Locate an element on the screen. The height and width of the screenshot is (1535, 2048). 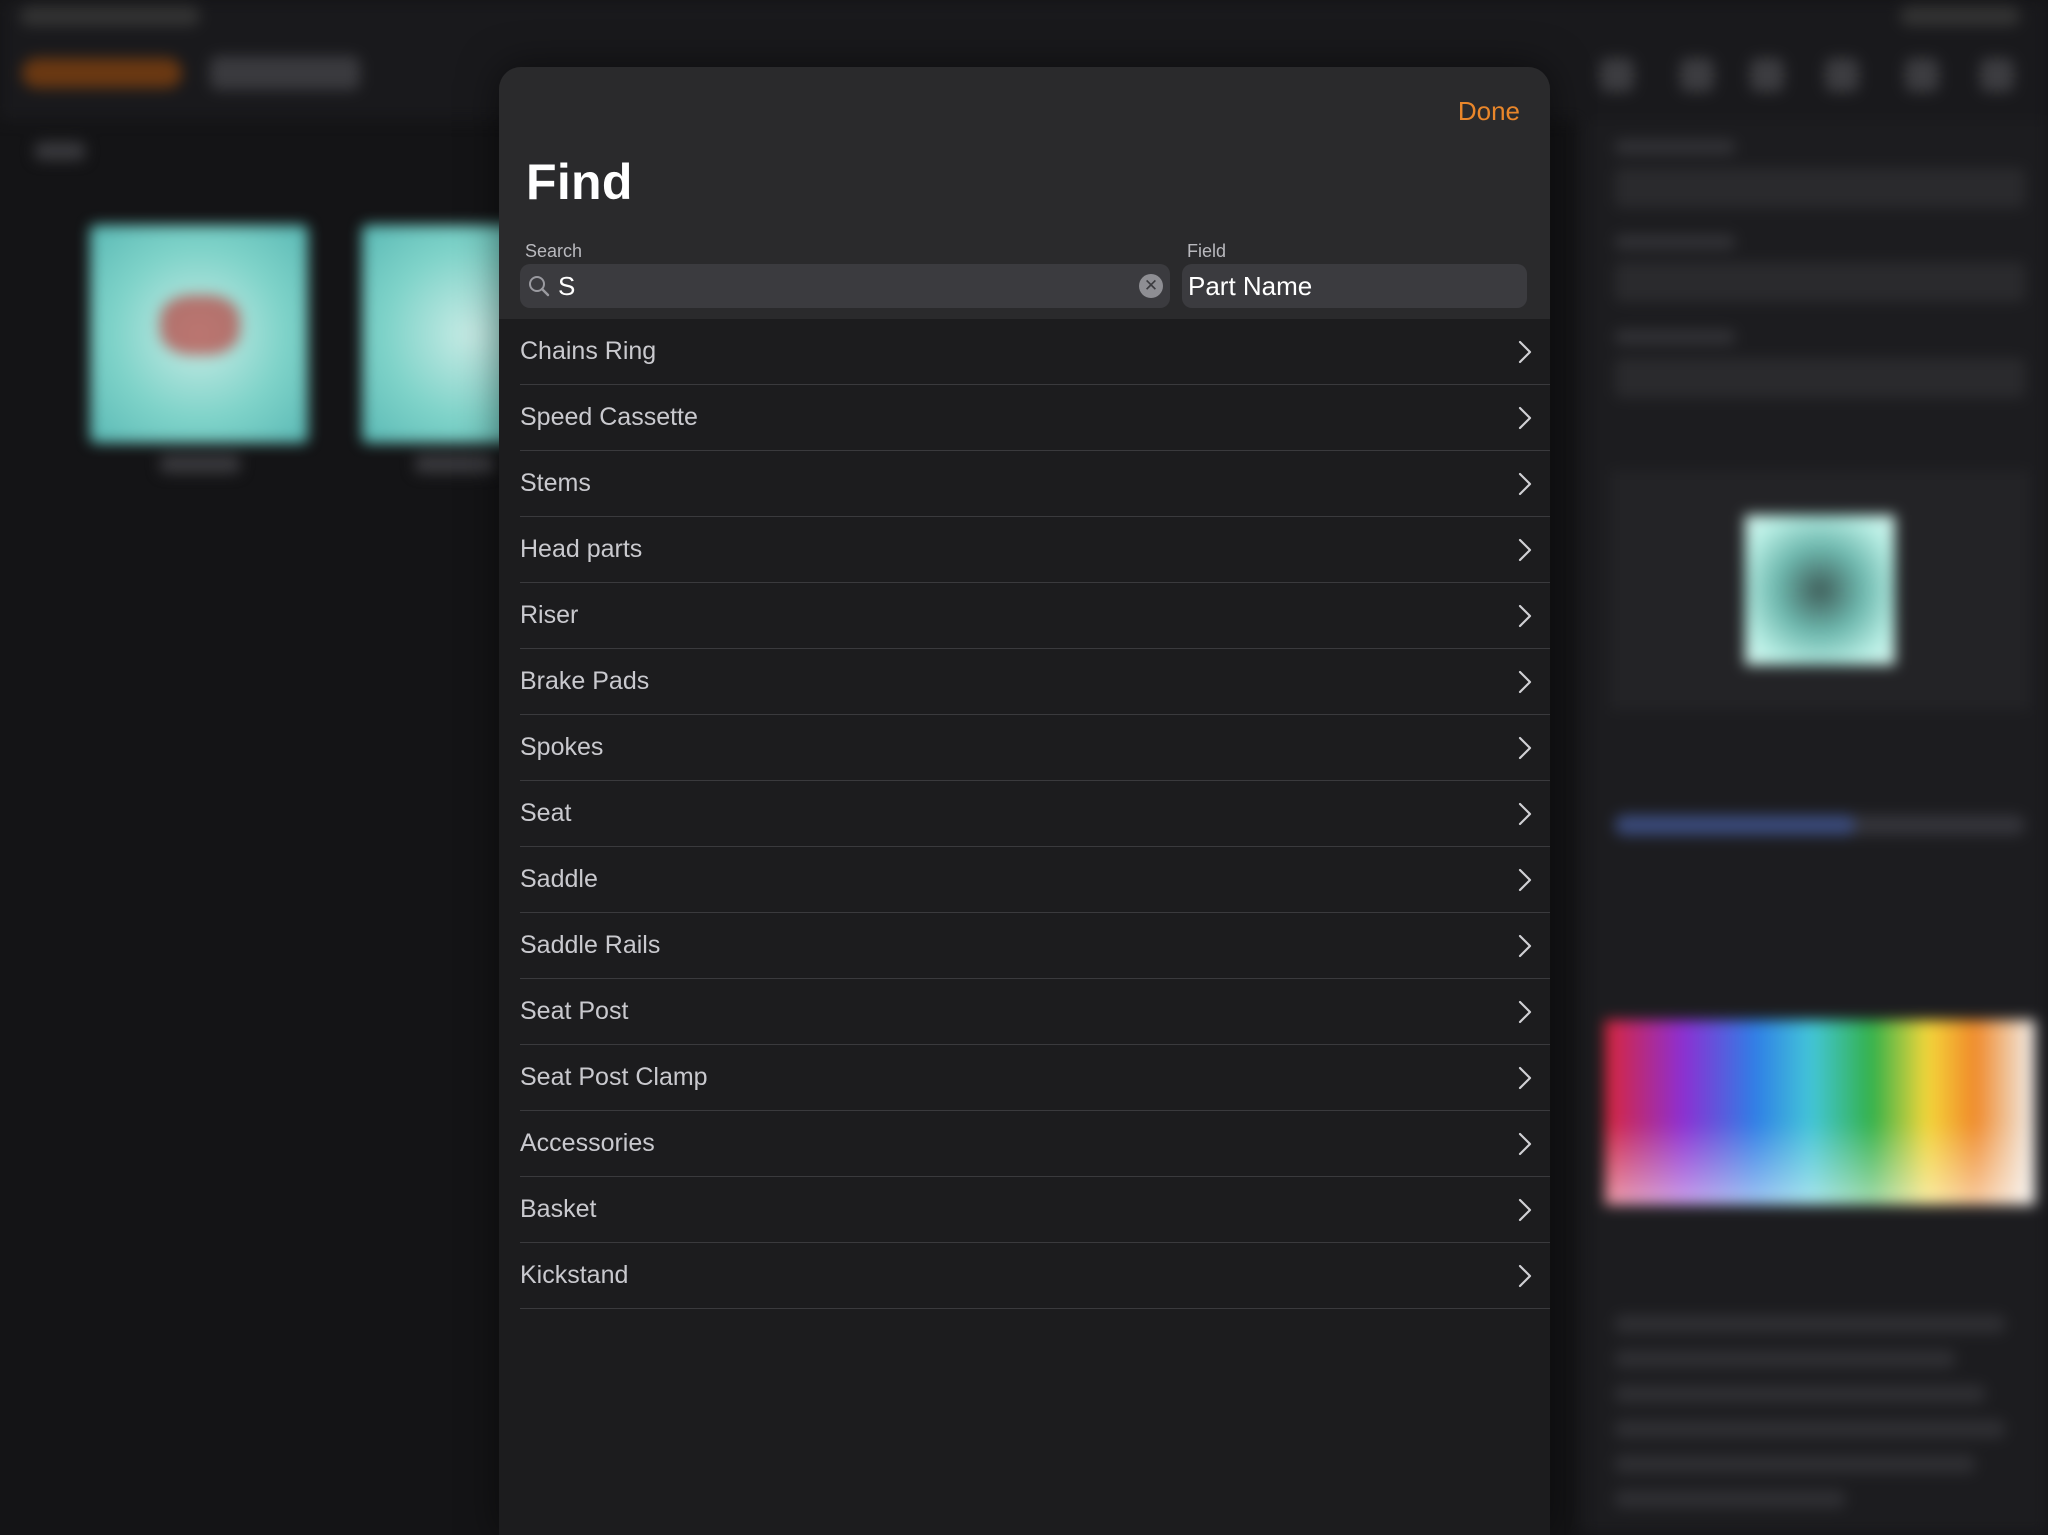
list-item: Saddle is located at coordinates (1035, 880).